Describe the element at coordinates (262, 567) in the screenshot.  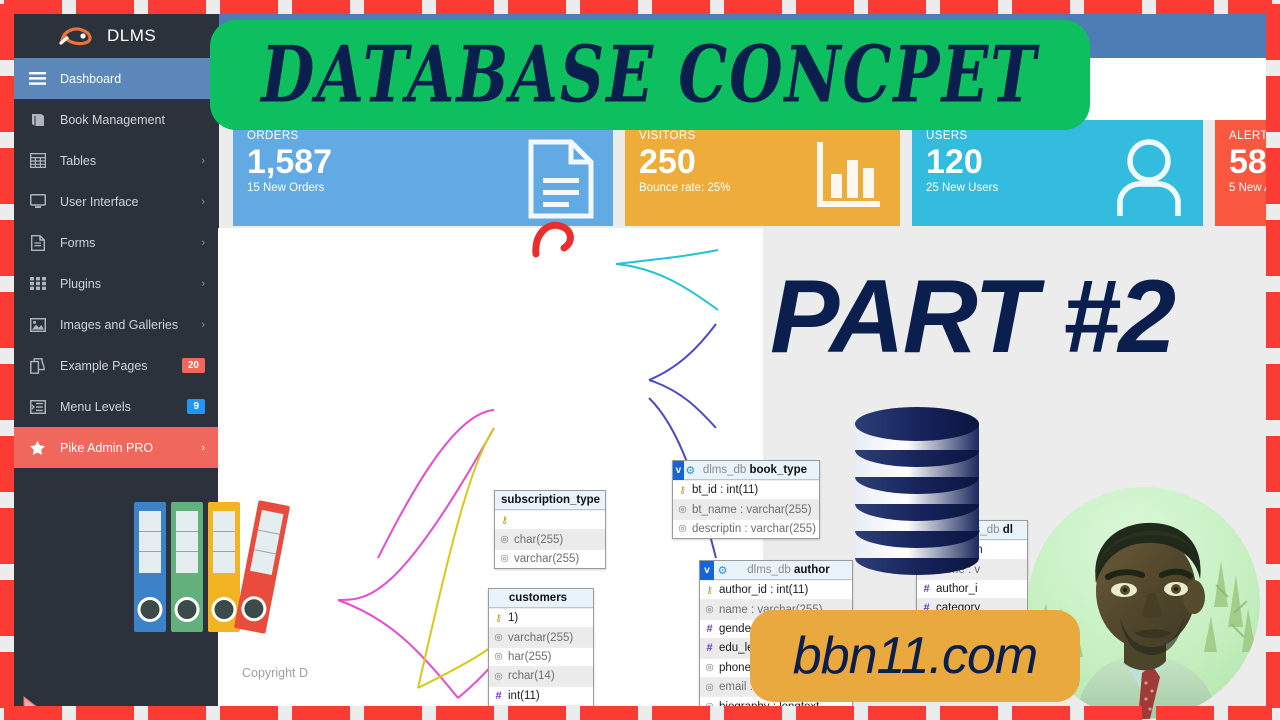
I see `binder-red` at that location.